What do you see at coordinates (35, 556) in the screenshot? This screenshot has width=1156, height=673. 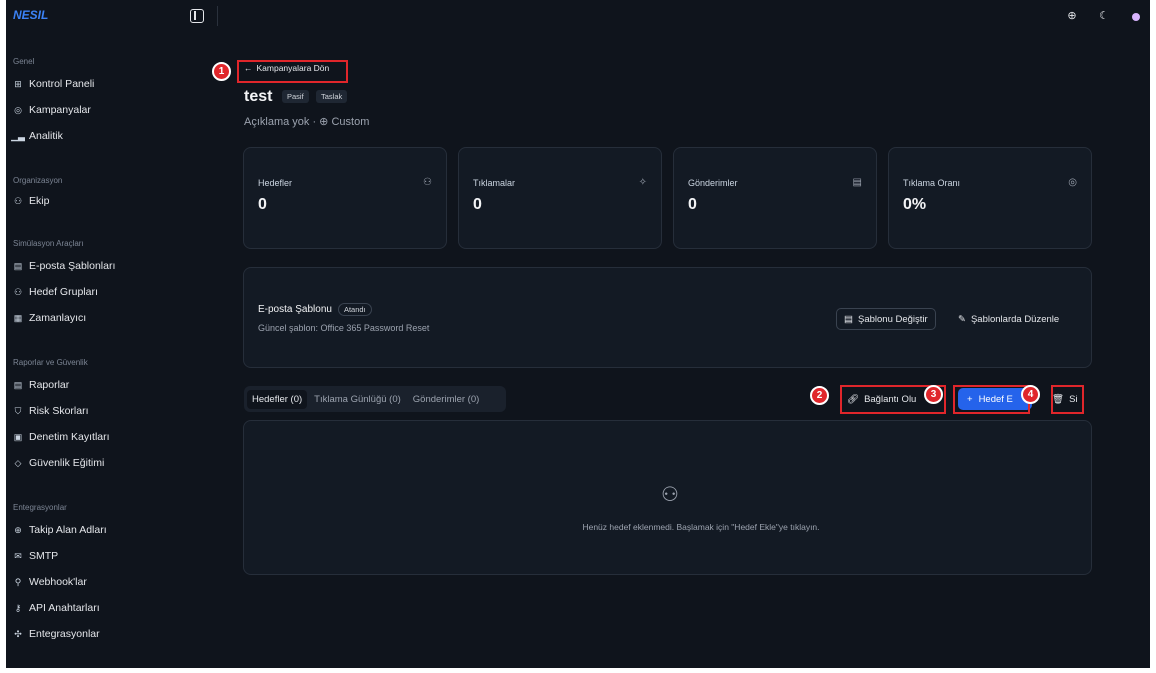 I see `sidebar-item-smtp: ✉ SMTP` at bounding box center [35, 556].